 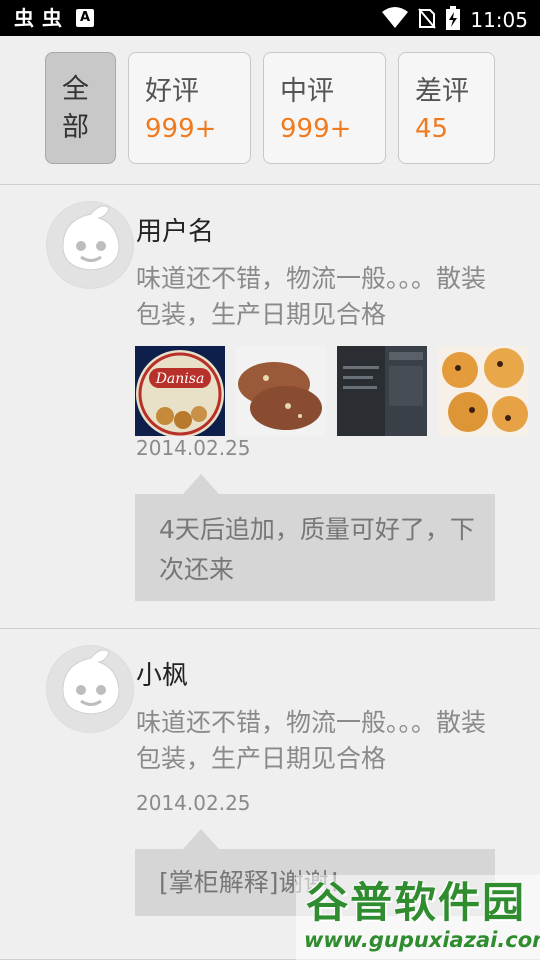 I want to click on reply-bubble: 4天后追加，质量可好了，下次还来, so click(x=315, y=537).